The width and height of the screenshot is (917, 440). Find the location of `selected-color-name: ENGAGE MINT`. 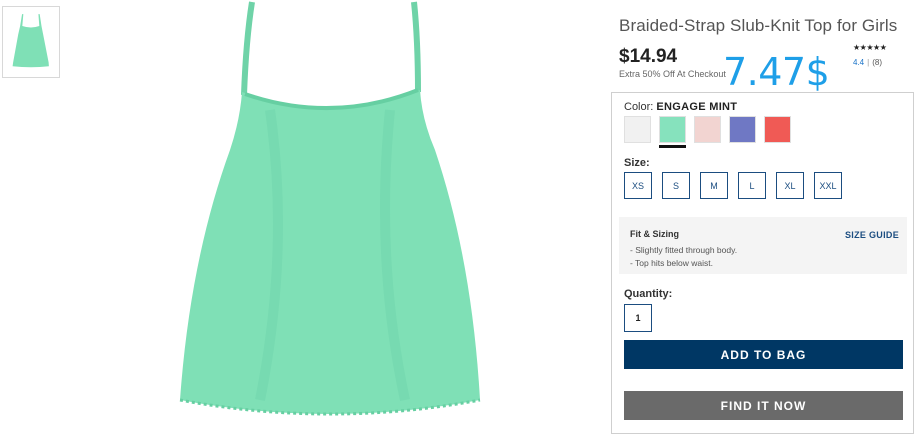

selected-color-name: ENGAGE MINT is located at coordinates (697, 107).